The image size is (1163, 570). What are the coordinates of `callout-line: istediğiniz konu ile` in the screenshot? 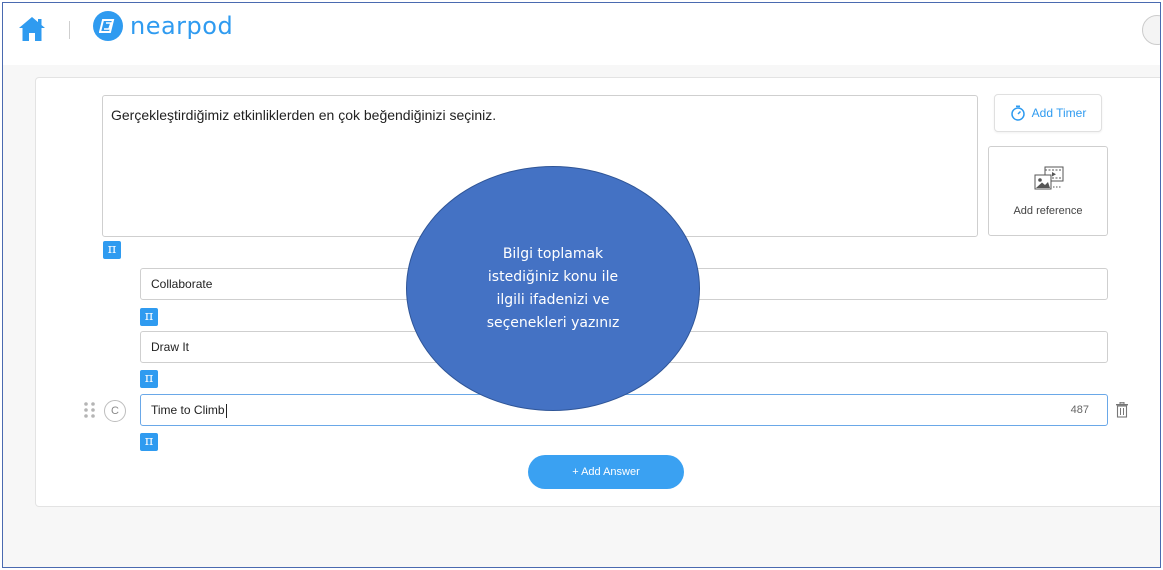 It's located at (553, 276).